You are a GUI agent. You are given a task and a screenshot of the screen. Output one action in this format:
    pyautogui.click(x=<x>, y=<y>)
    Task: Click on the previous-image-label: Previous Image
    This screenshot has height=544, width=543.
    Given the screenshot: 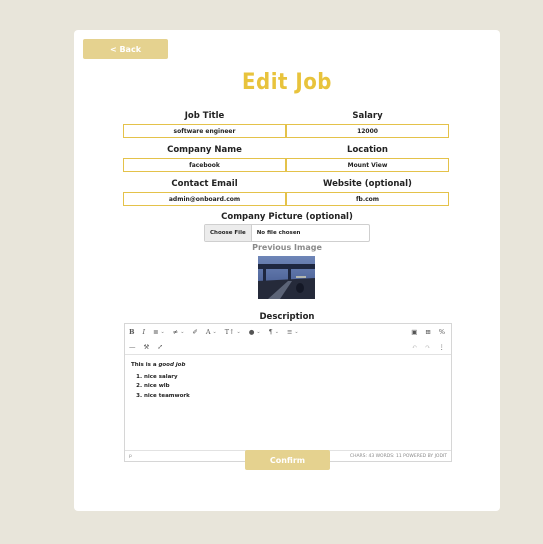 What is the action you would take?
    pyautogui.click(x=287, y=247)
    